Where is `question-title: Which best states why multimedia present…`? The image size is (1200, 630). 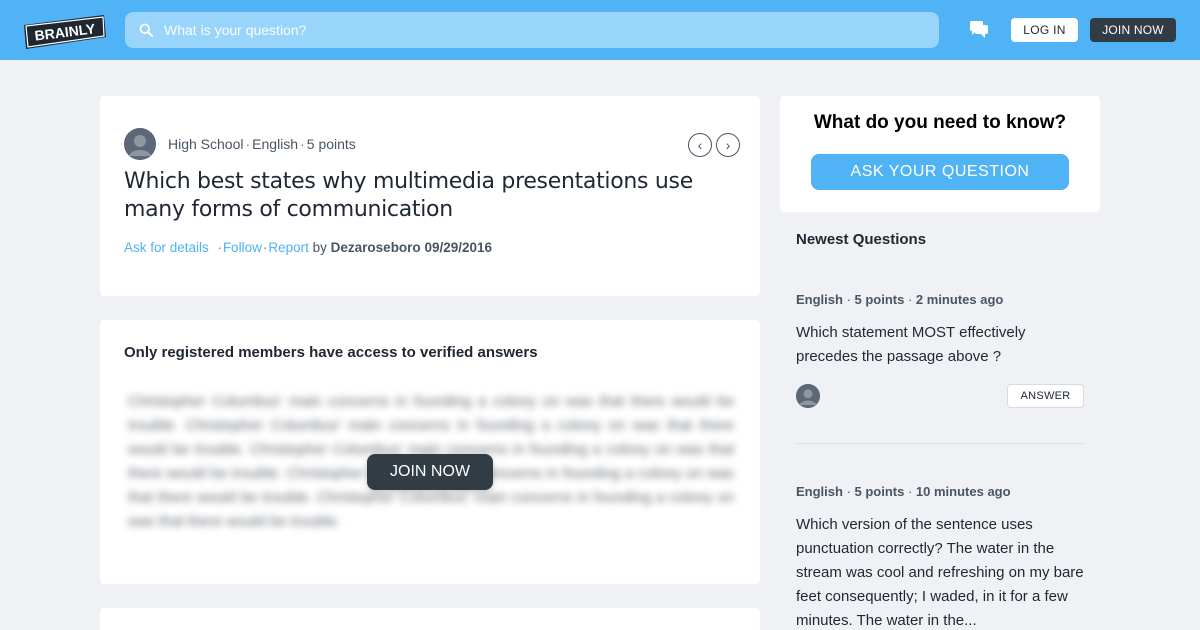
question-title: Which best states why multimedia present… is located at coordinates (408, 195).